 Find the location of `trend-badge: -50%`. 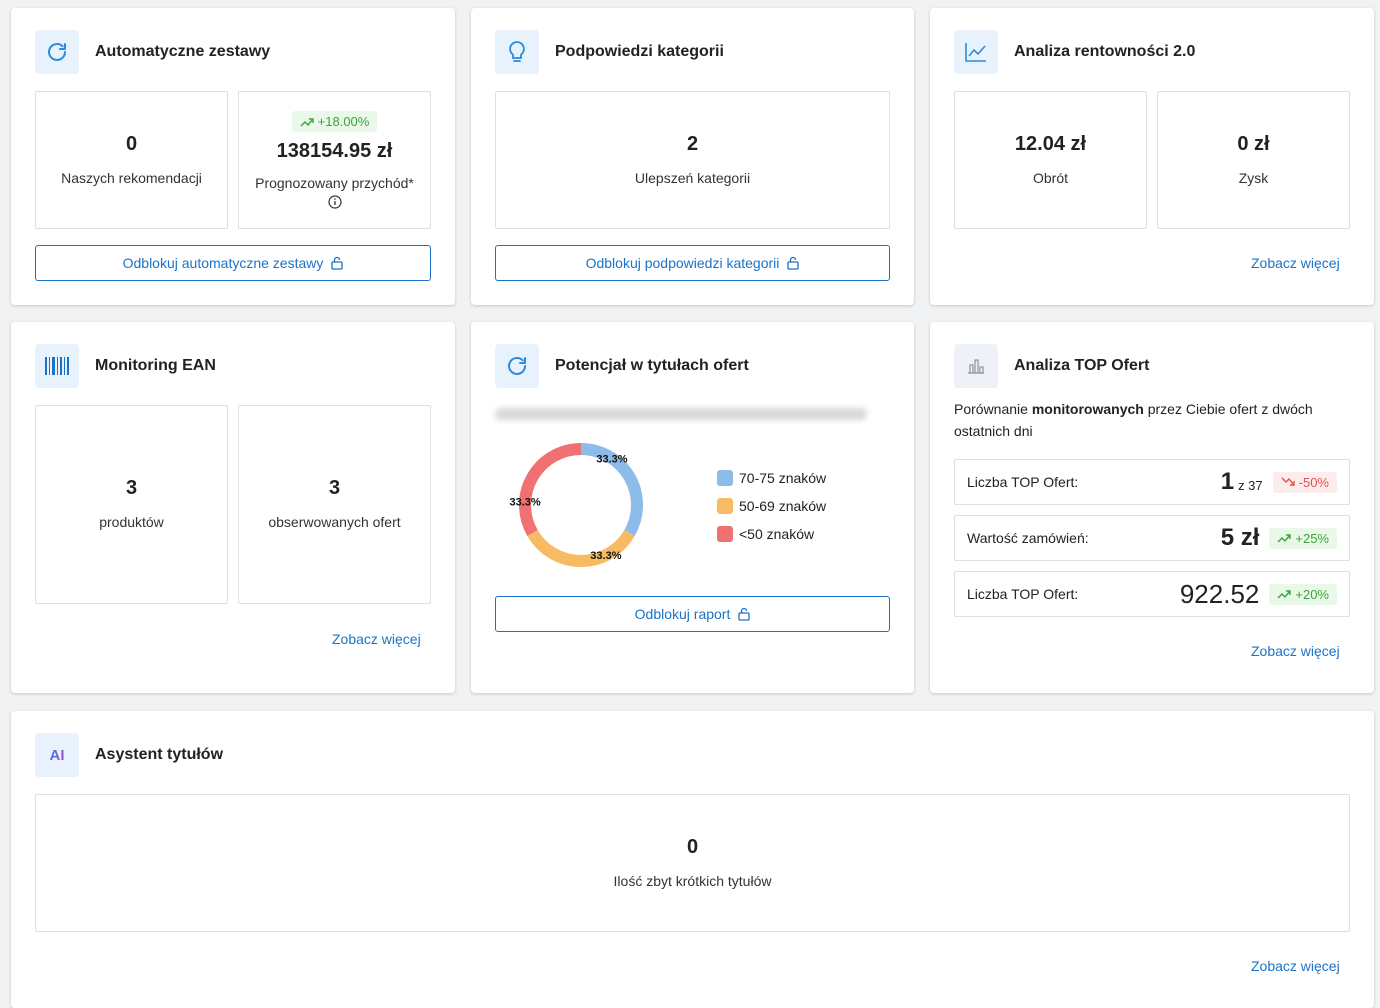

trend-badge: -50% is located at coordinates (1304, 482).